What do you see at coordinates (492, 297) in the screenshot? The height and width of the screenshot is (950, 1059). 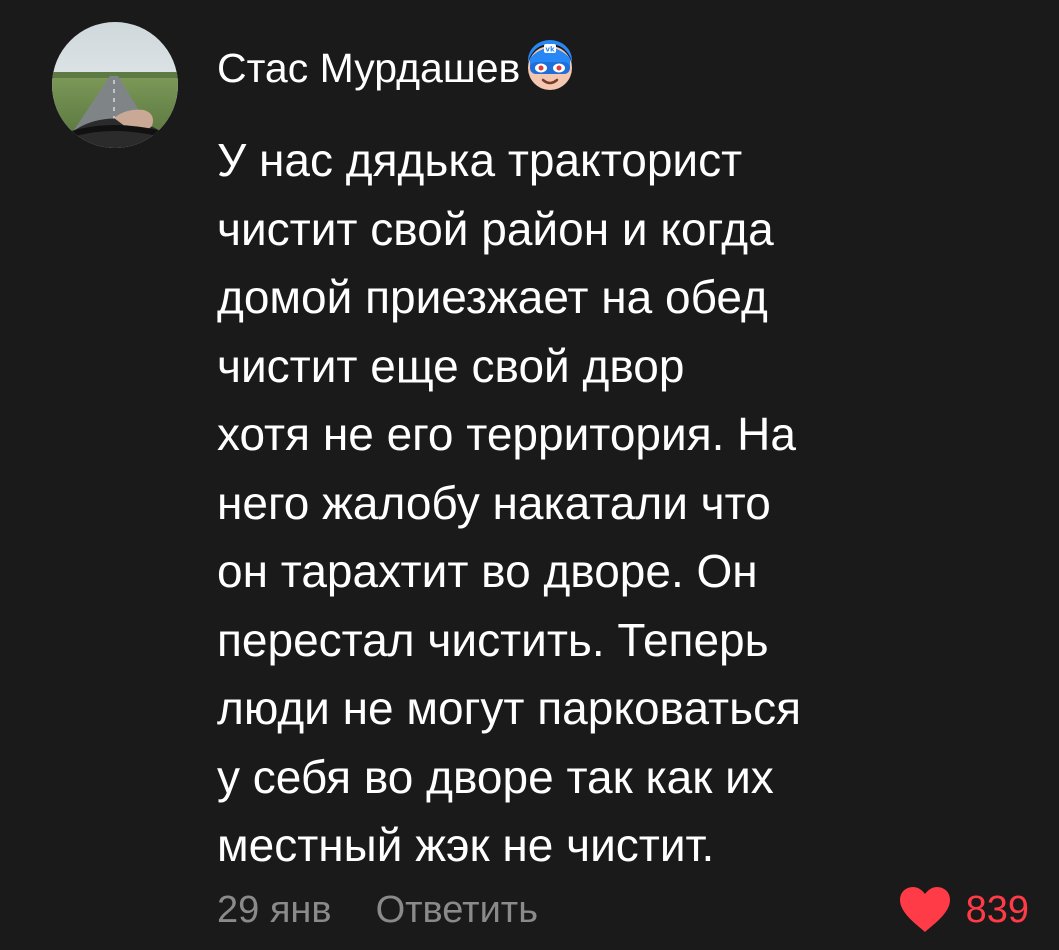 I see `comment-text-line: домой приезжает на обед` at bounding box center [492, 297].